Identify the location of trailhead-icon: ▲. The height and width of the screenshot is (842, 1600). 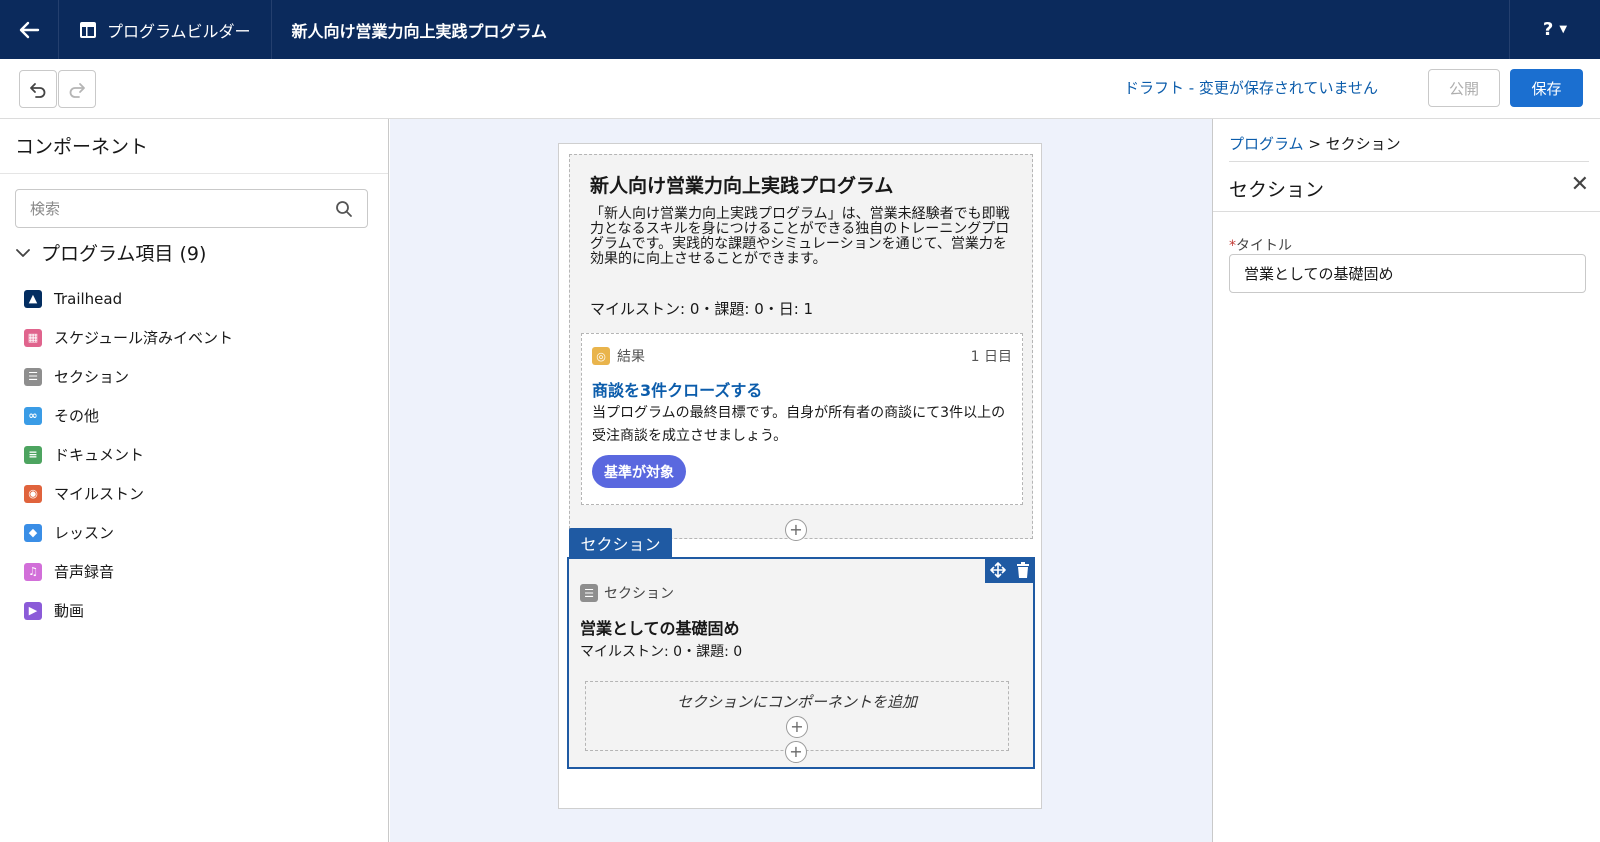
(33, 298).